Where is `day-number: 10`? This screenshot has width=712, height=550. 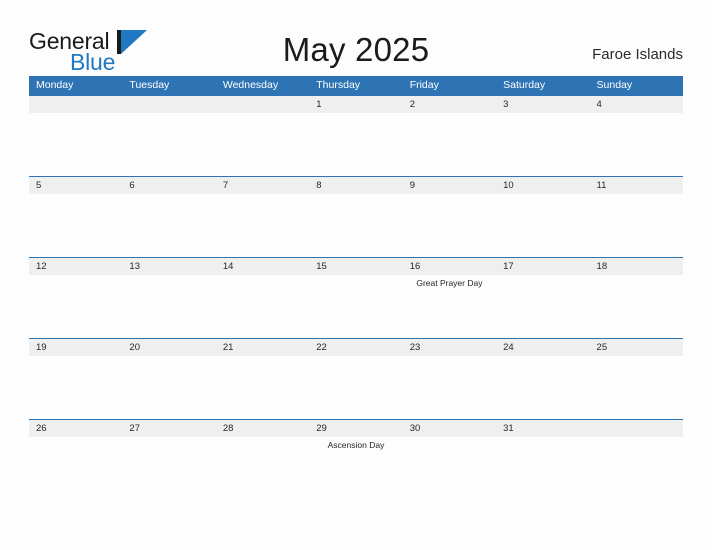
day-number: 10 is located at coordinates (542, 185).